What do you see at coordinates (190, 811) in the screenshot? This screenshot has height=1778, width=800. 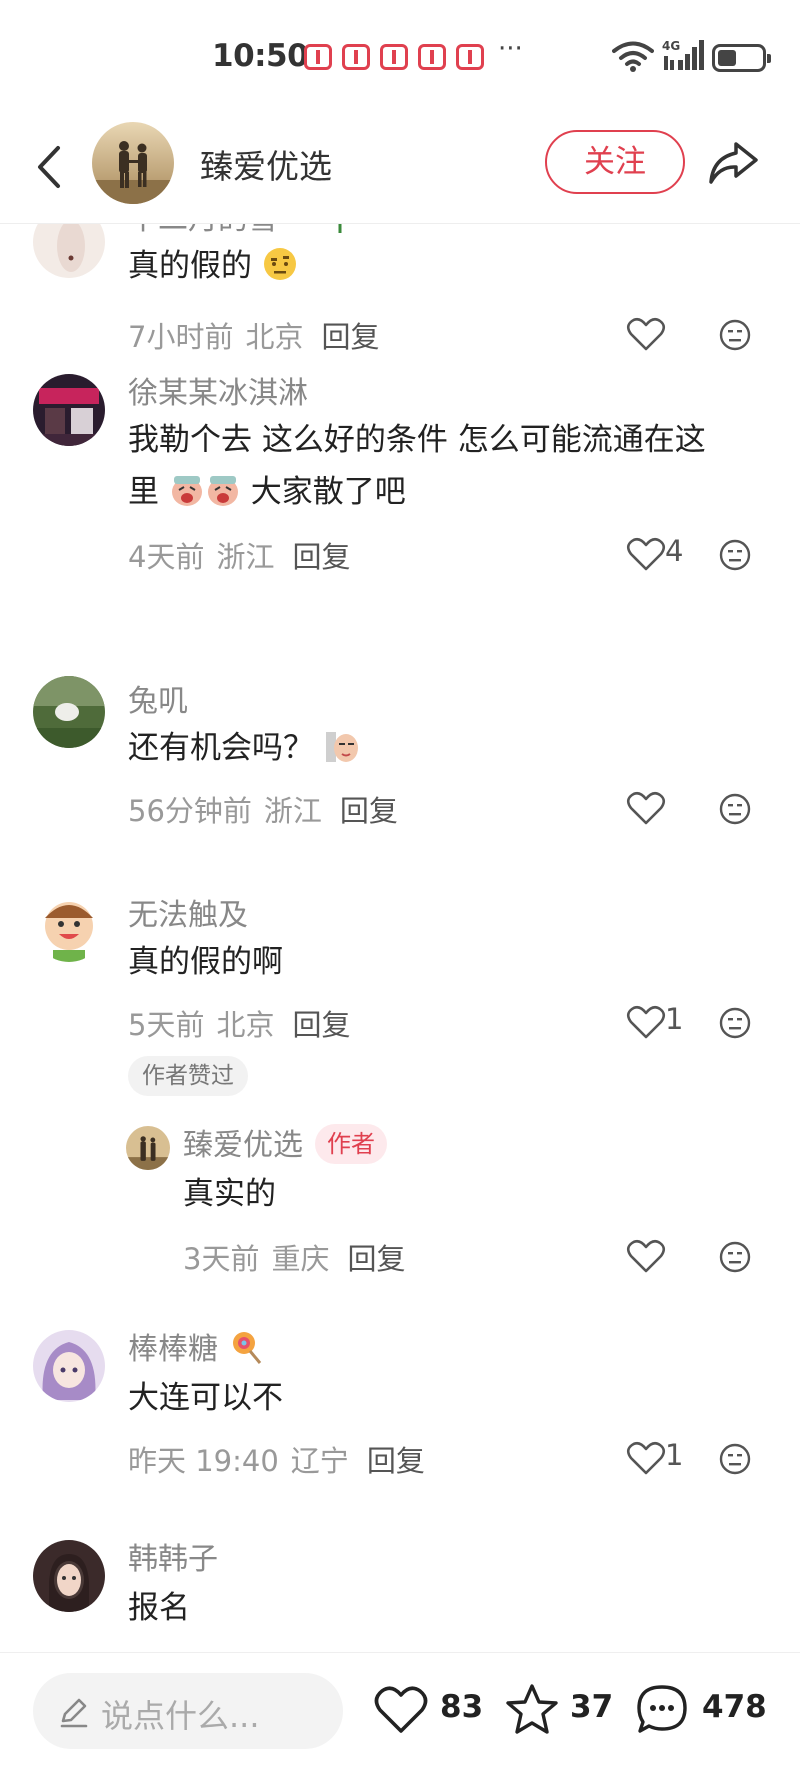 I see `comment-time: 56分钟前` at bounding box center [190, 811].